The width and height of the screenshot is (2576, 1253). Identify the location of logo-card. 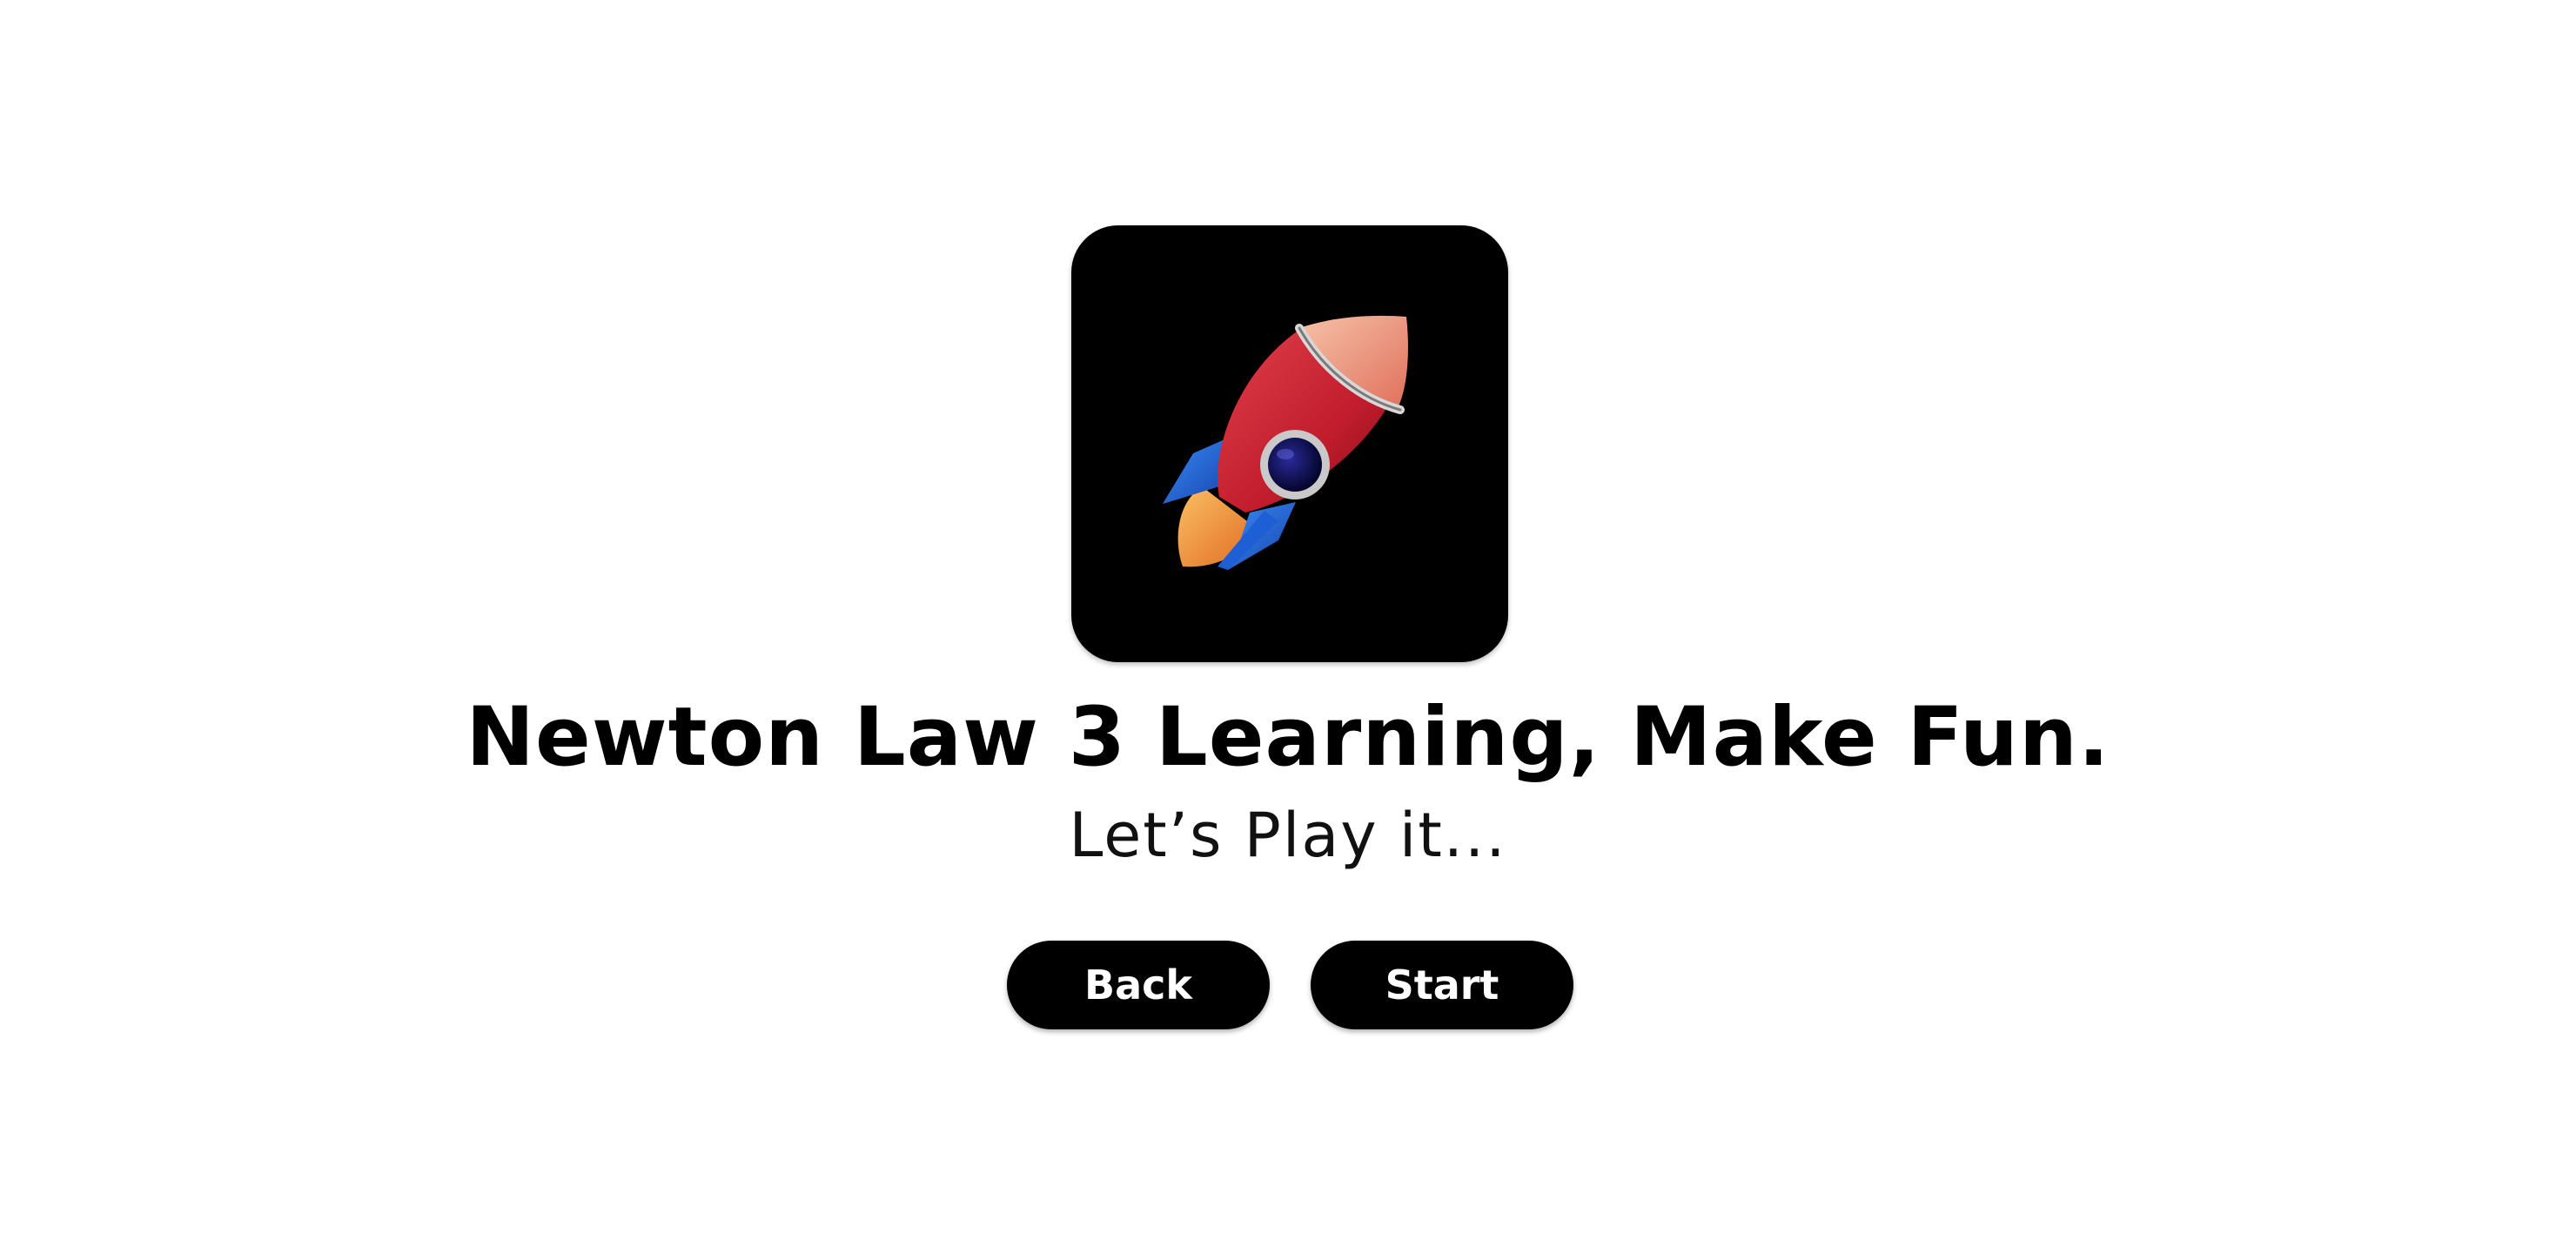
(1289, 443).